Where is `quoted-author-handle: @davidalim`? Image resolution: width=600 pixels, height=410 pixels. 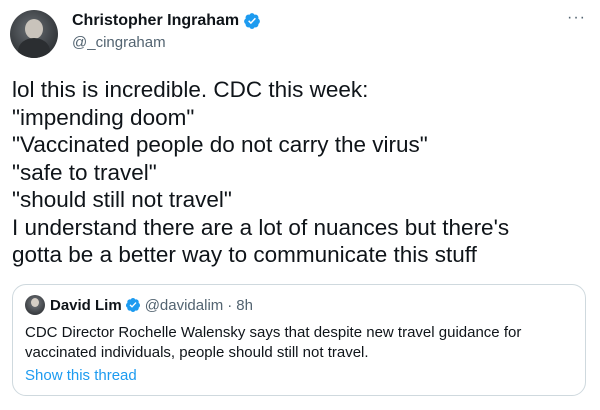
quoted-author-handle: @davidalim is located at coordinates (184, 305).